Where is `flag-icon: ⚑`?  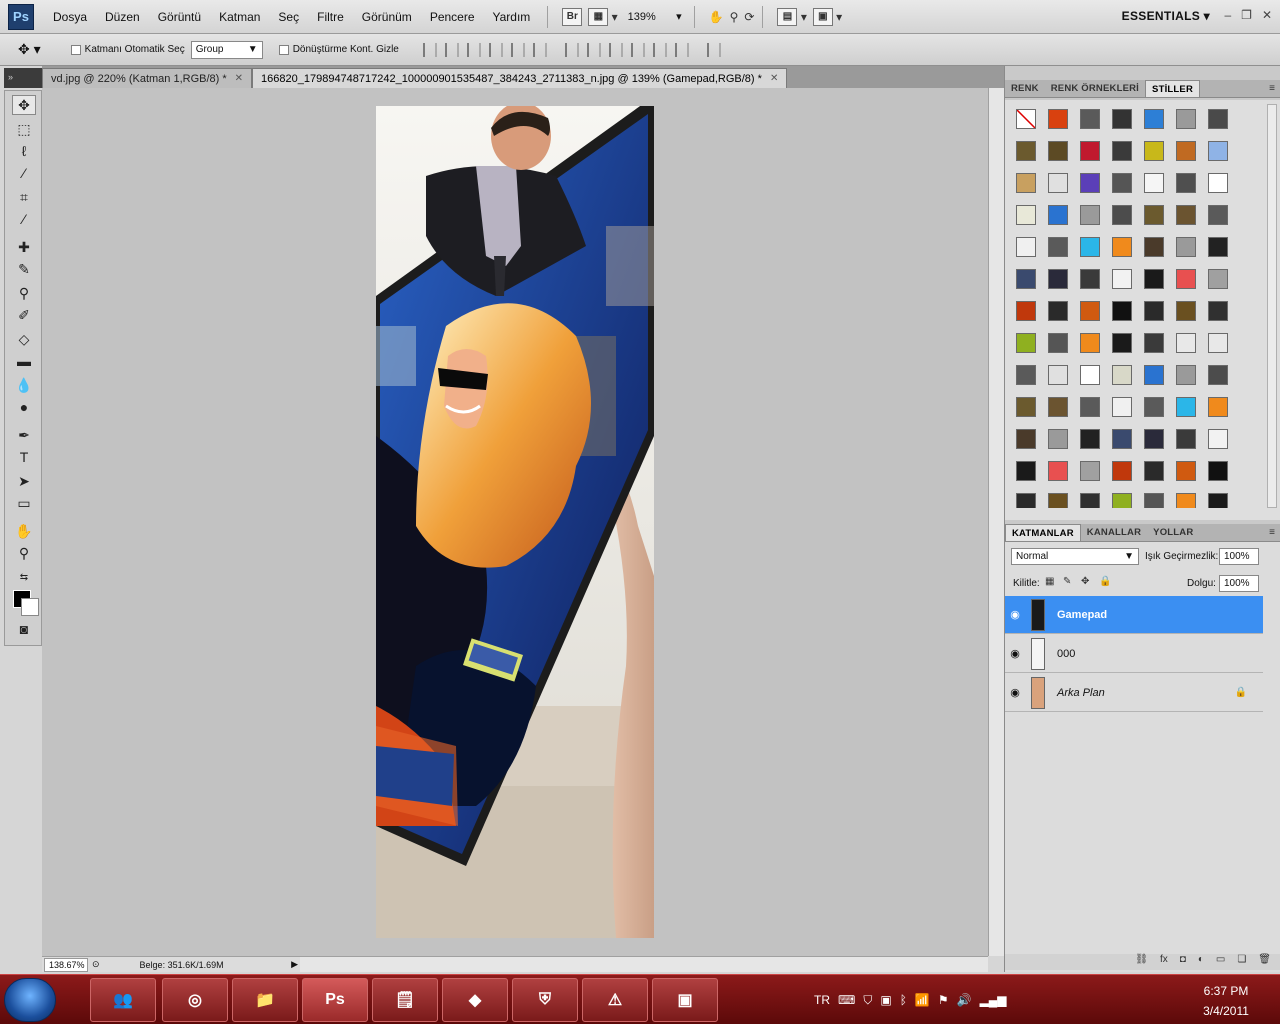
flag-icon: ⚑ is located at coordinates (943, 1000).